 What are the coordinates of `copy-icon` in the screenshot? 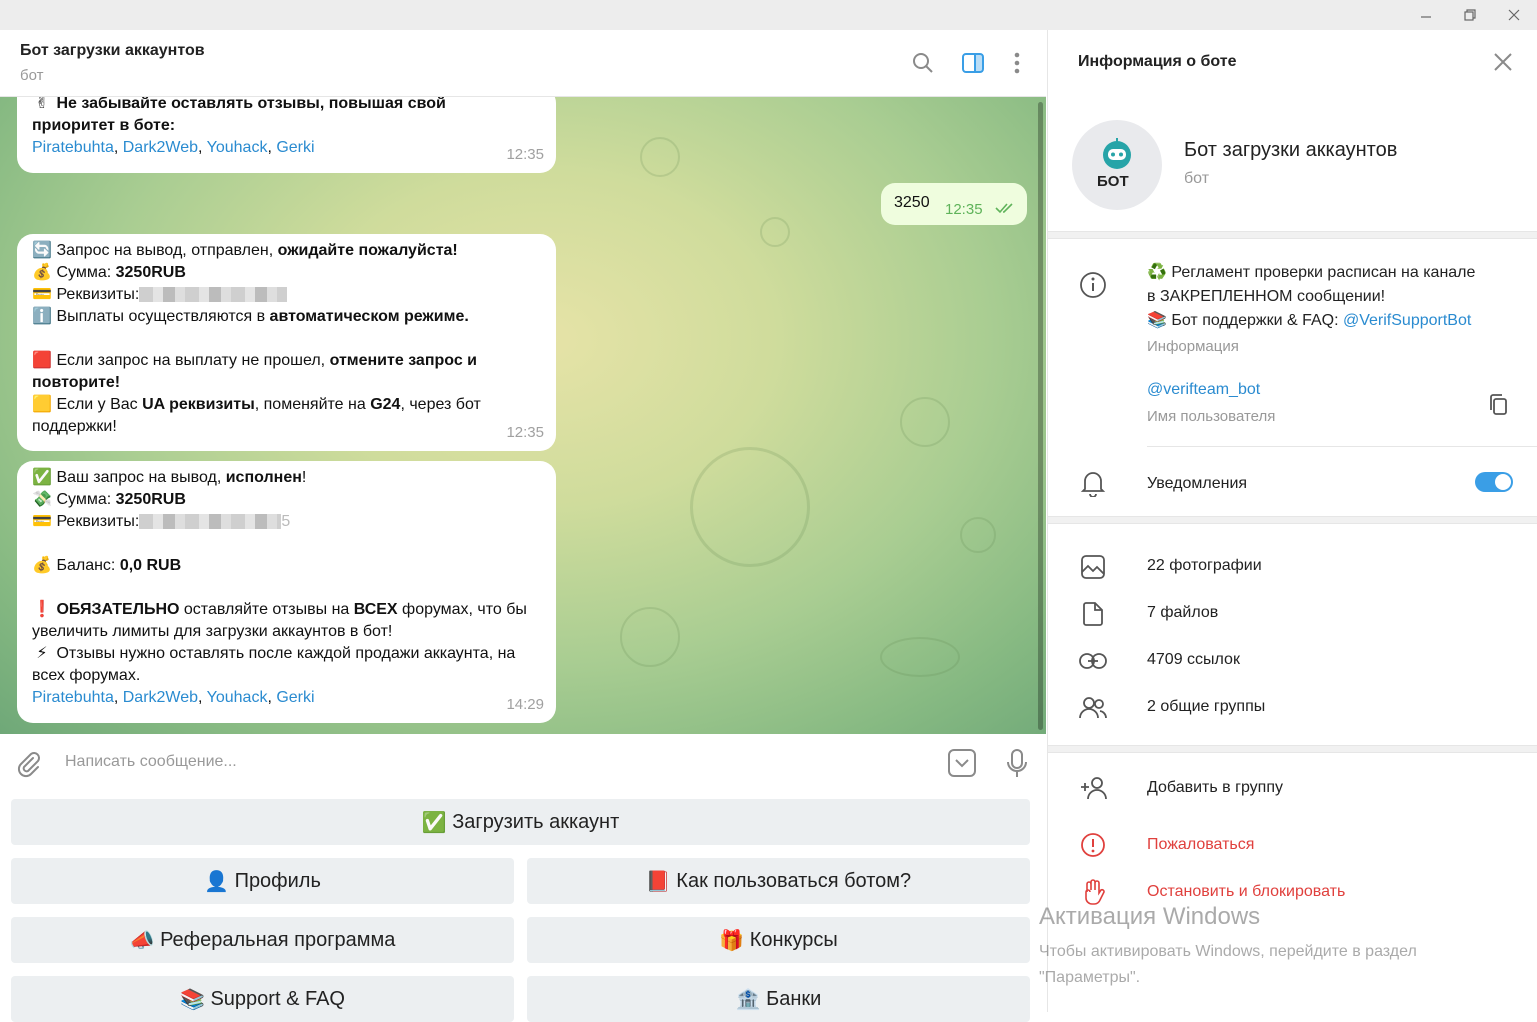 It's located at (1499, 405).